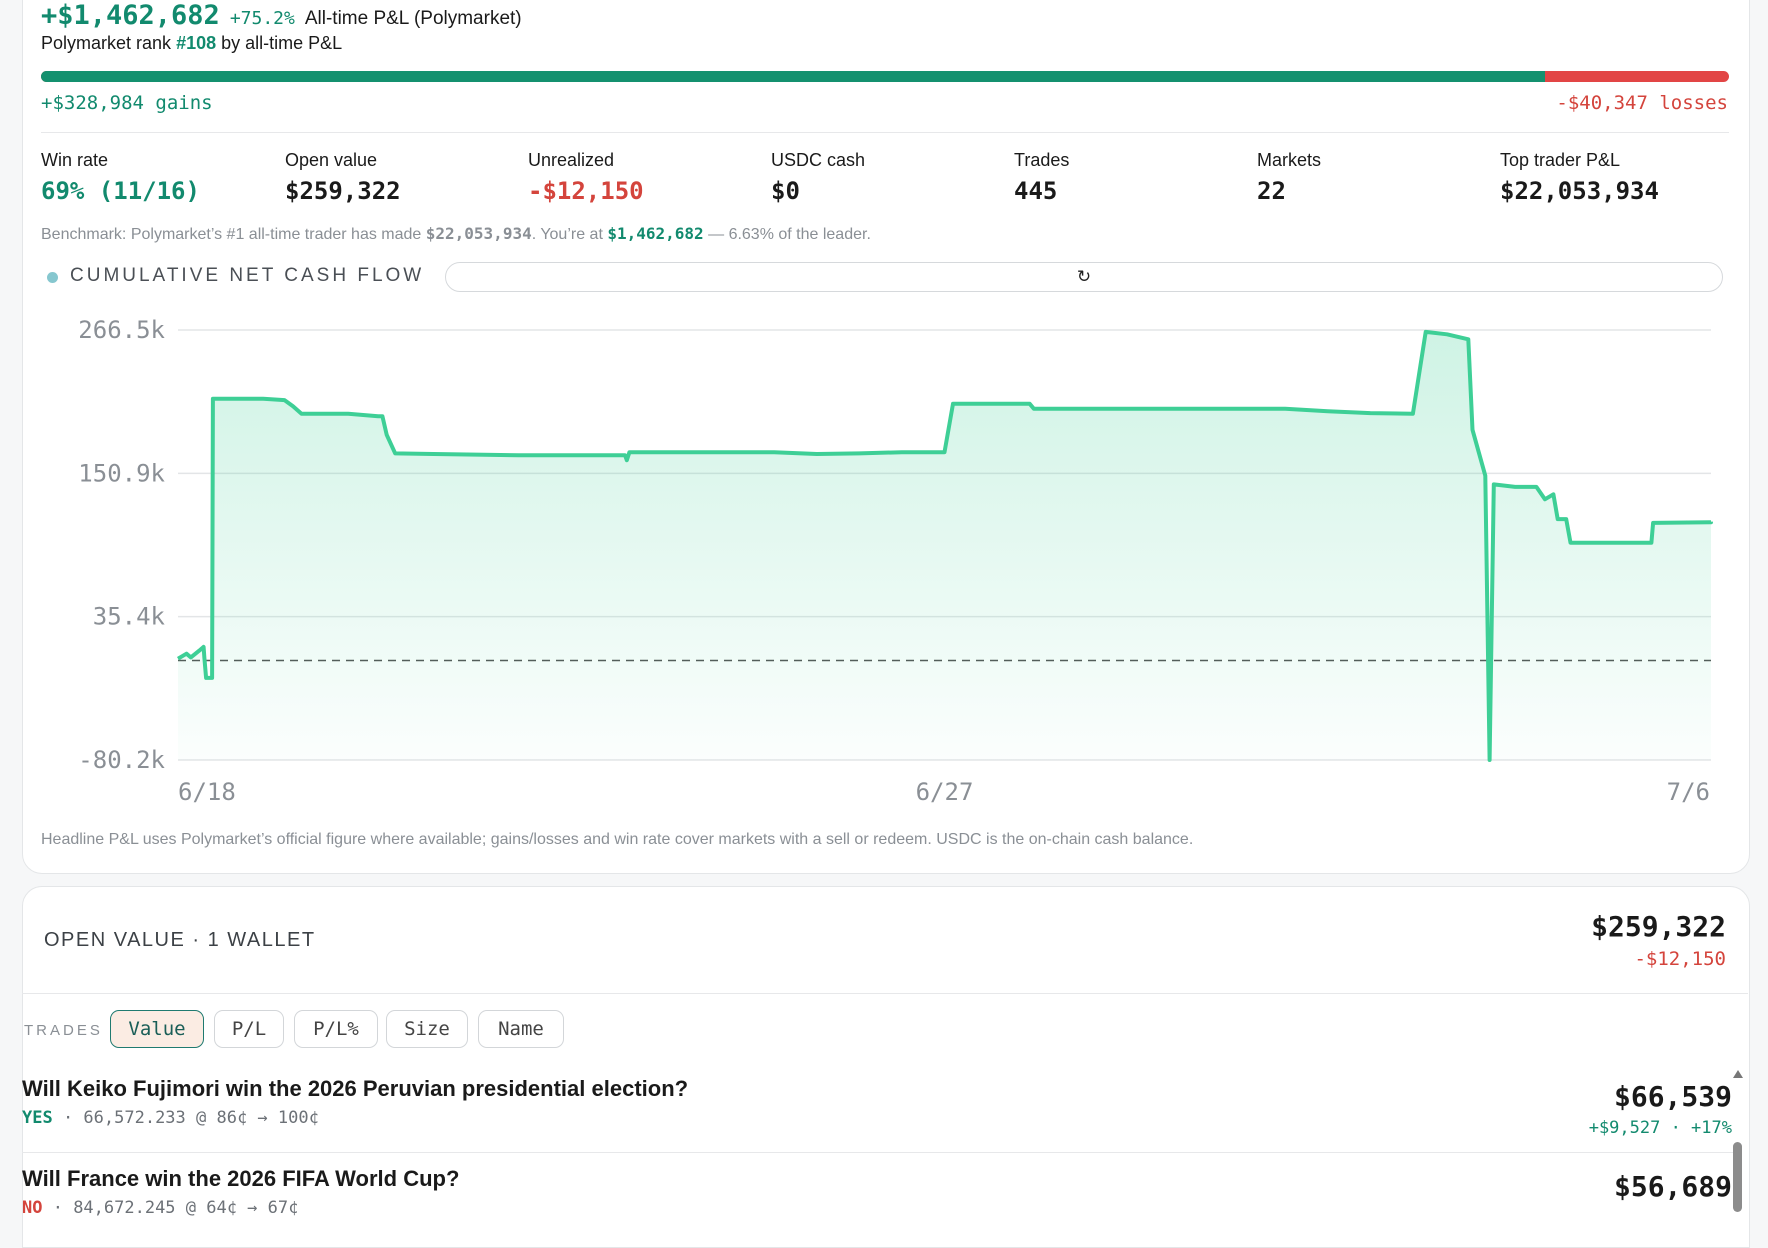 This screenshot has width=1768, height=1248. I want to click on stat-label: Unrealized, so click(571, 160).